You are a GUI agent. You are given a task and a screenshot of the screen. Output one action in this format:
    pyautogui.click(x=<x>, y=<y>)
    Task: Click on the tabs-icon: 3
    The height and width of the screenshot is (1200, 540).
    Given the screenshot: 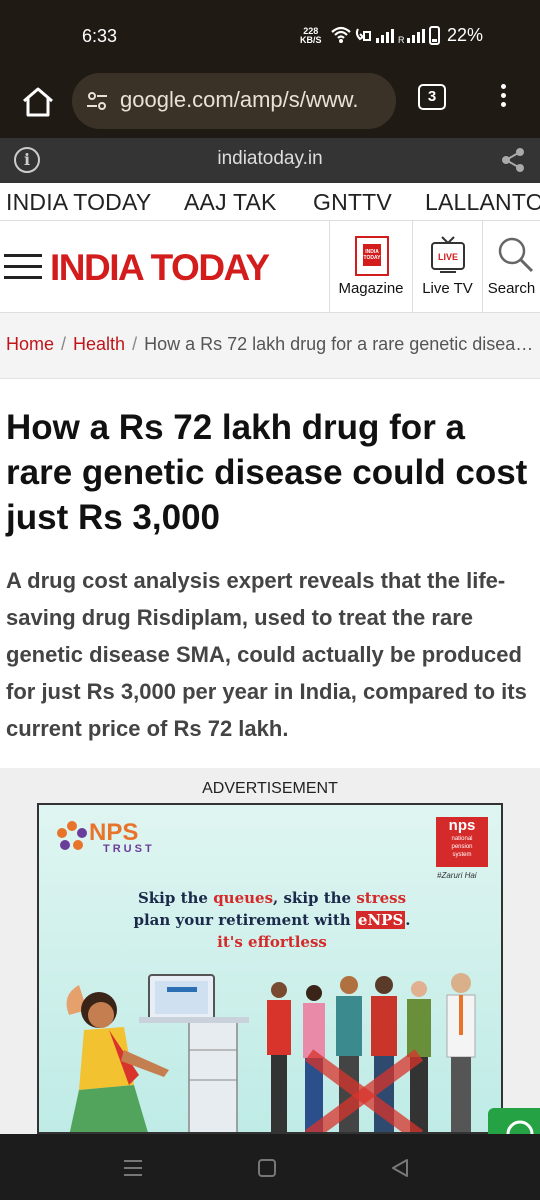 What is the action you would take?
    pyautogui.click(x=432, y=97)
    